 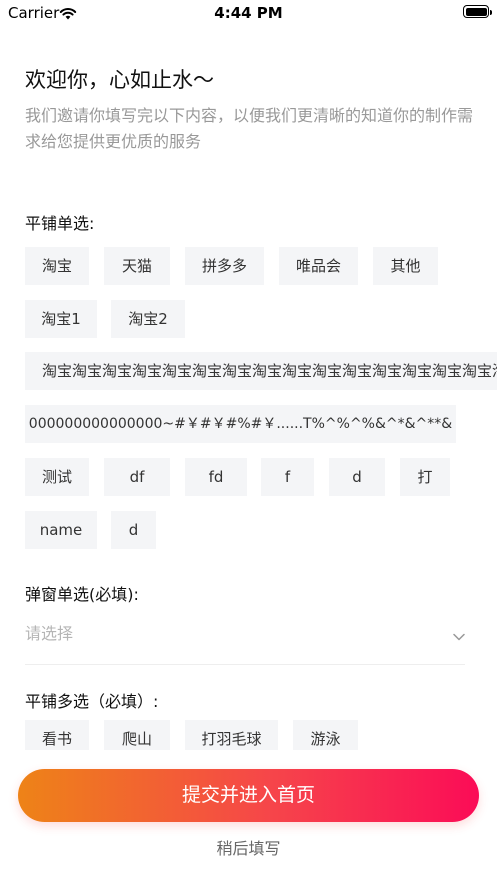 I want to click on option-taobao1: 淘宝1, so click(x=61, y=319).